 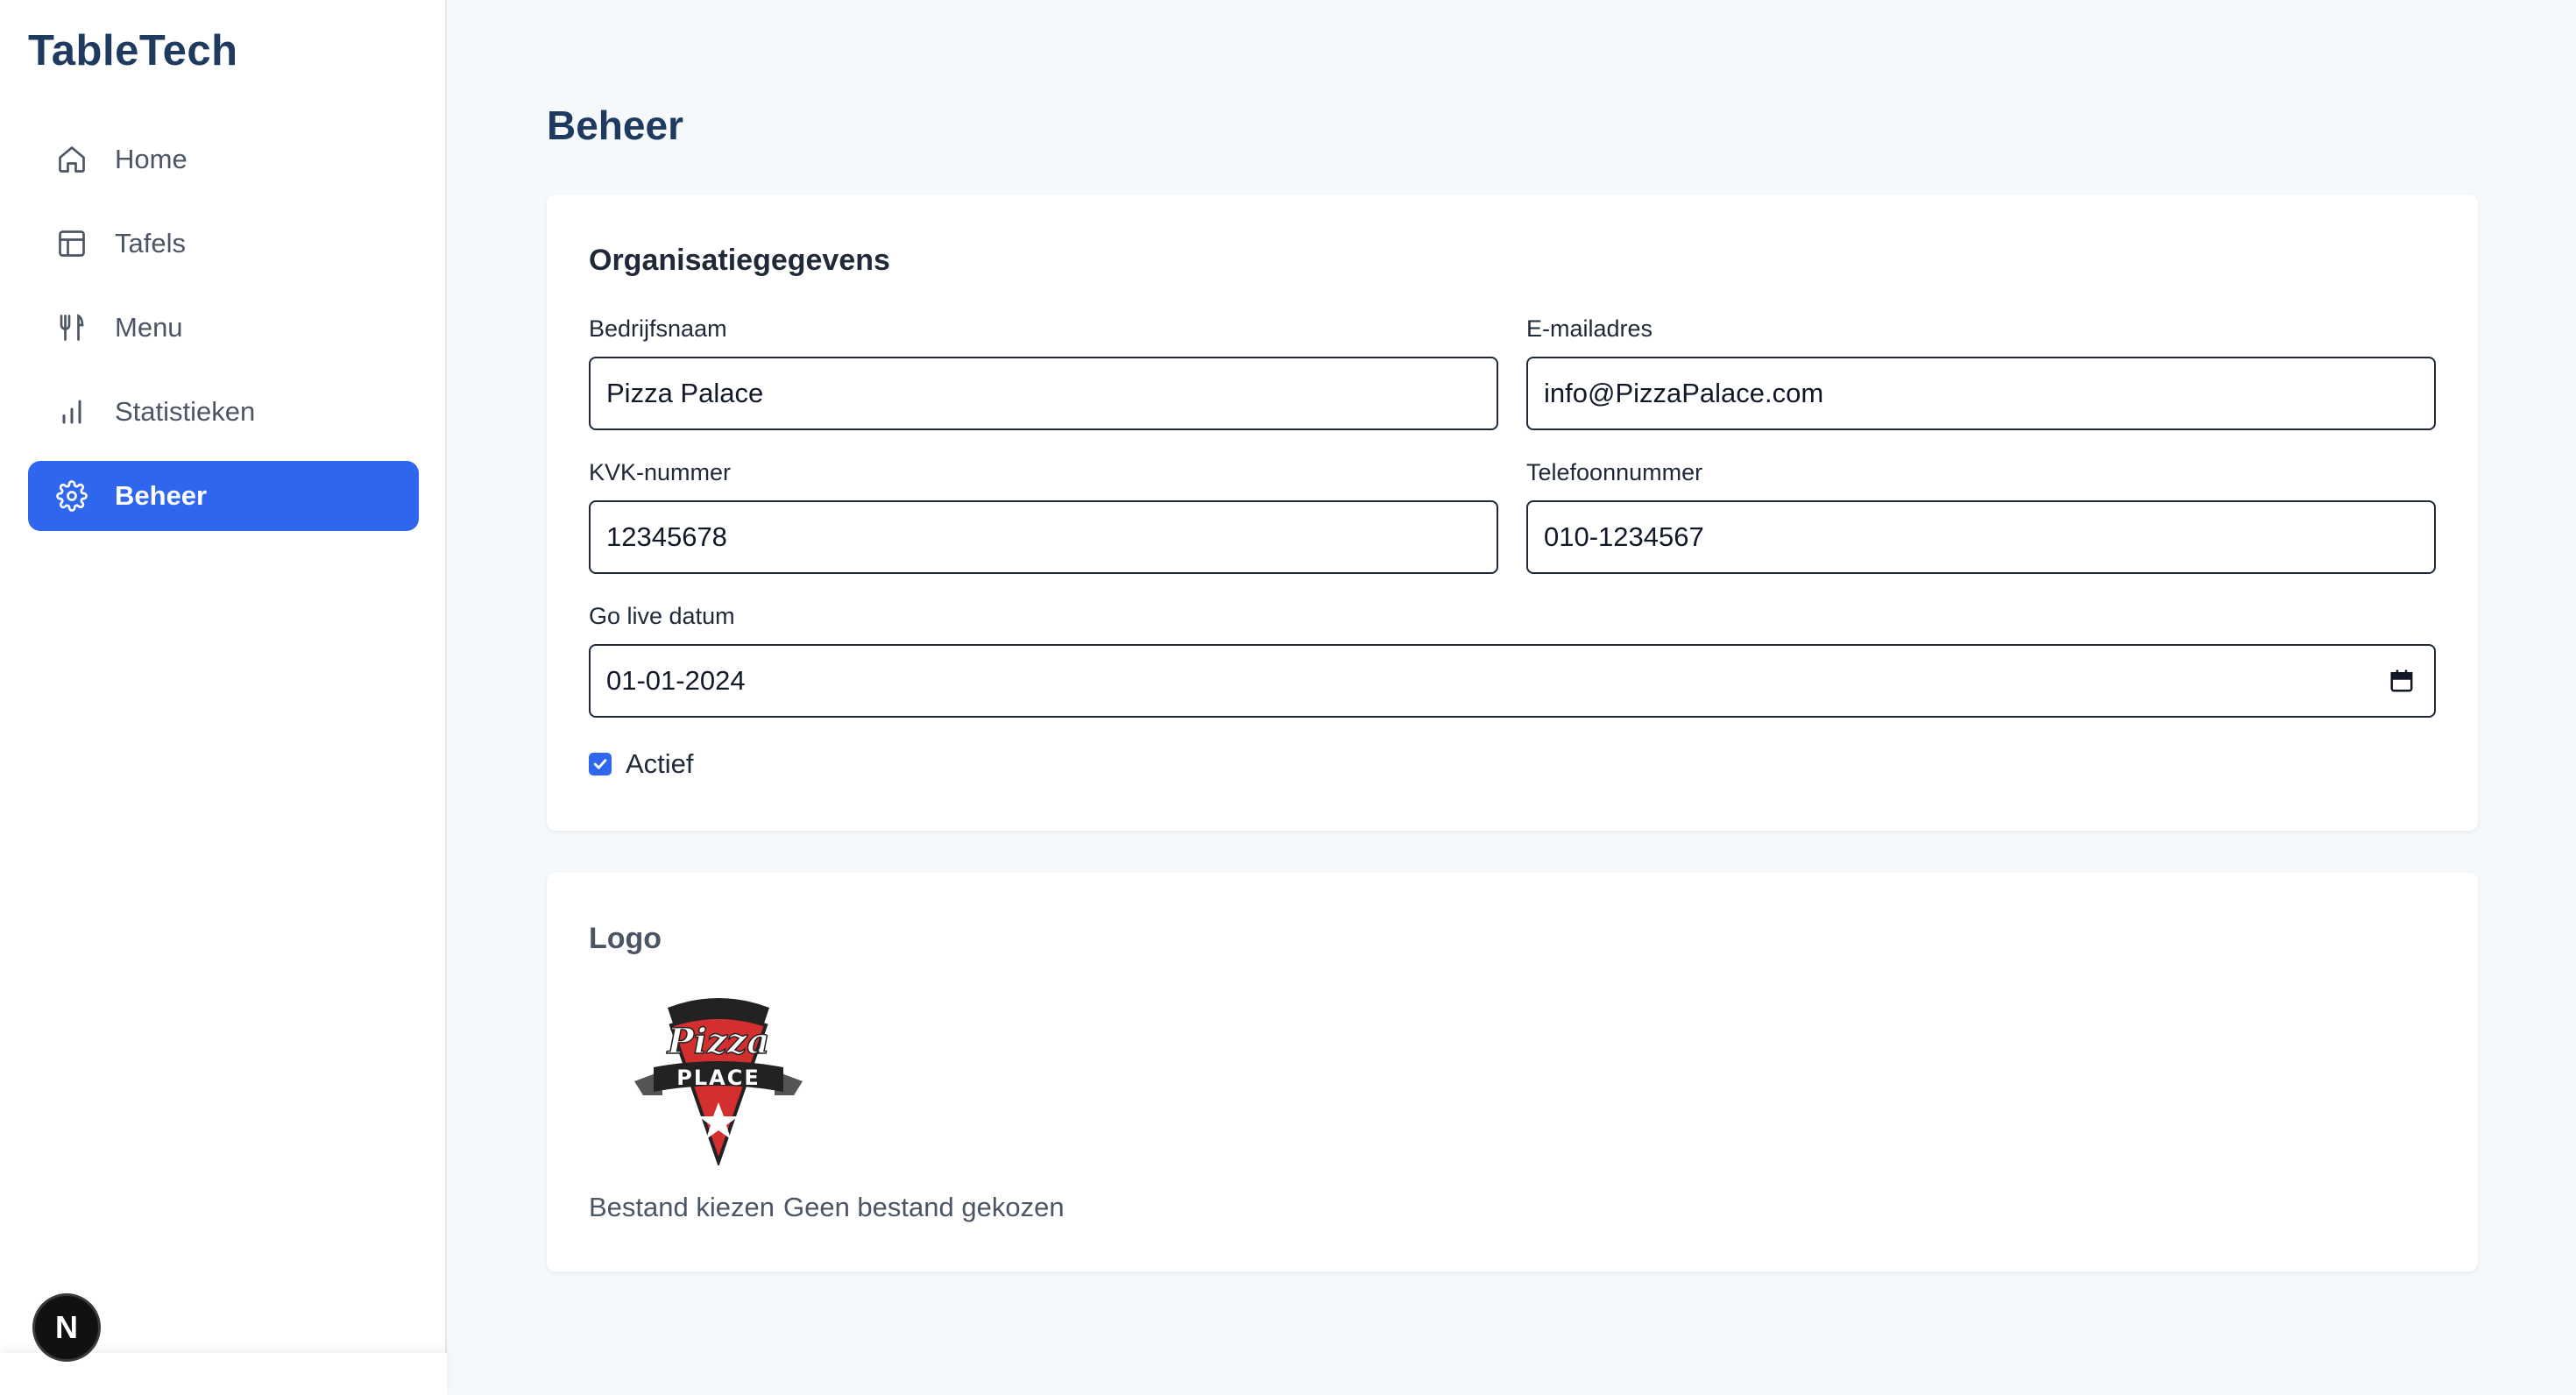 I want to click on phone-input: 010-1234567, so click(x=1981, y=537).